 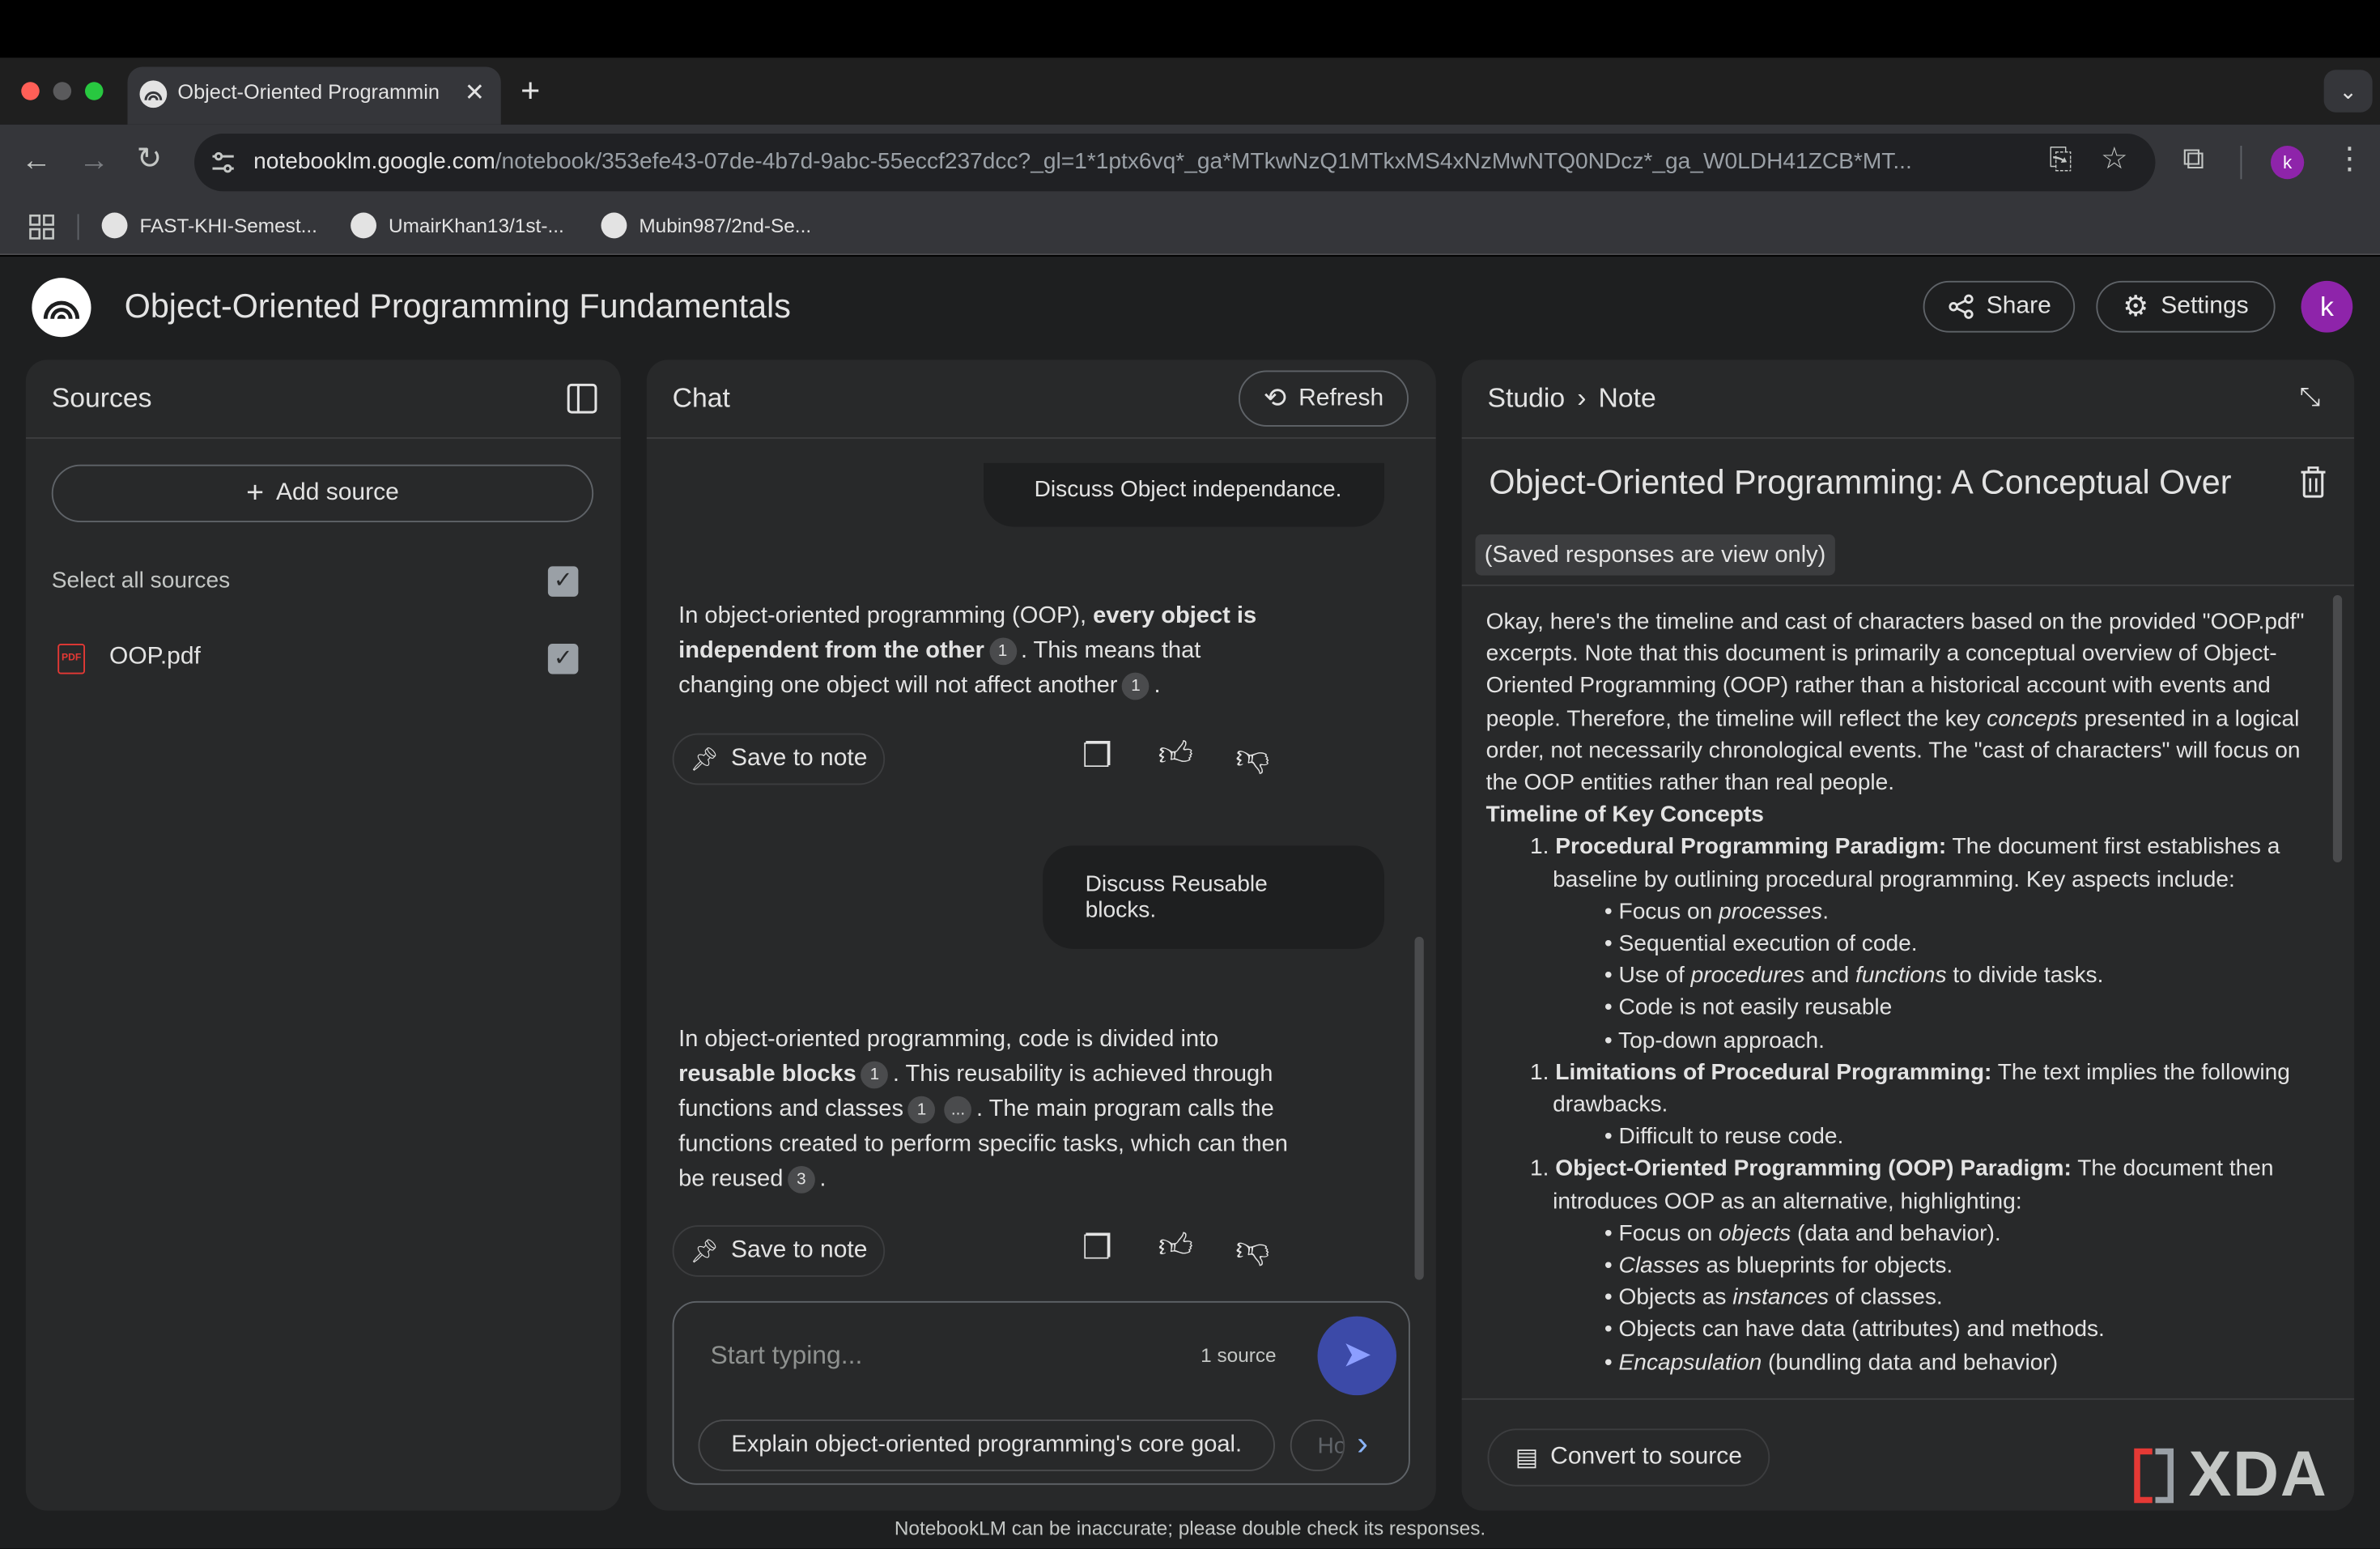 What do you see at coordinates (614, 225) in the screenshot?
I see `github-icon` at bounding box center [614, 225].